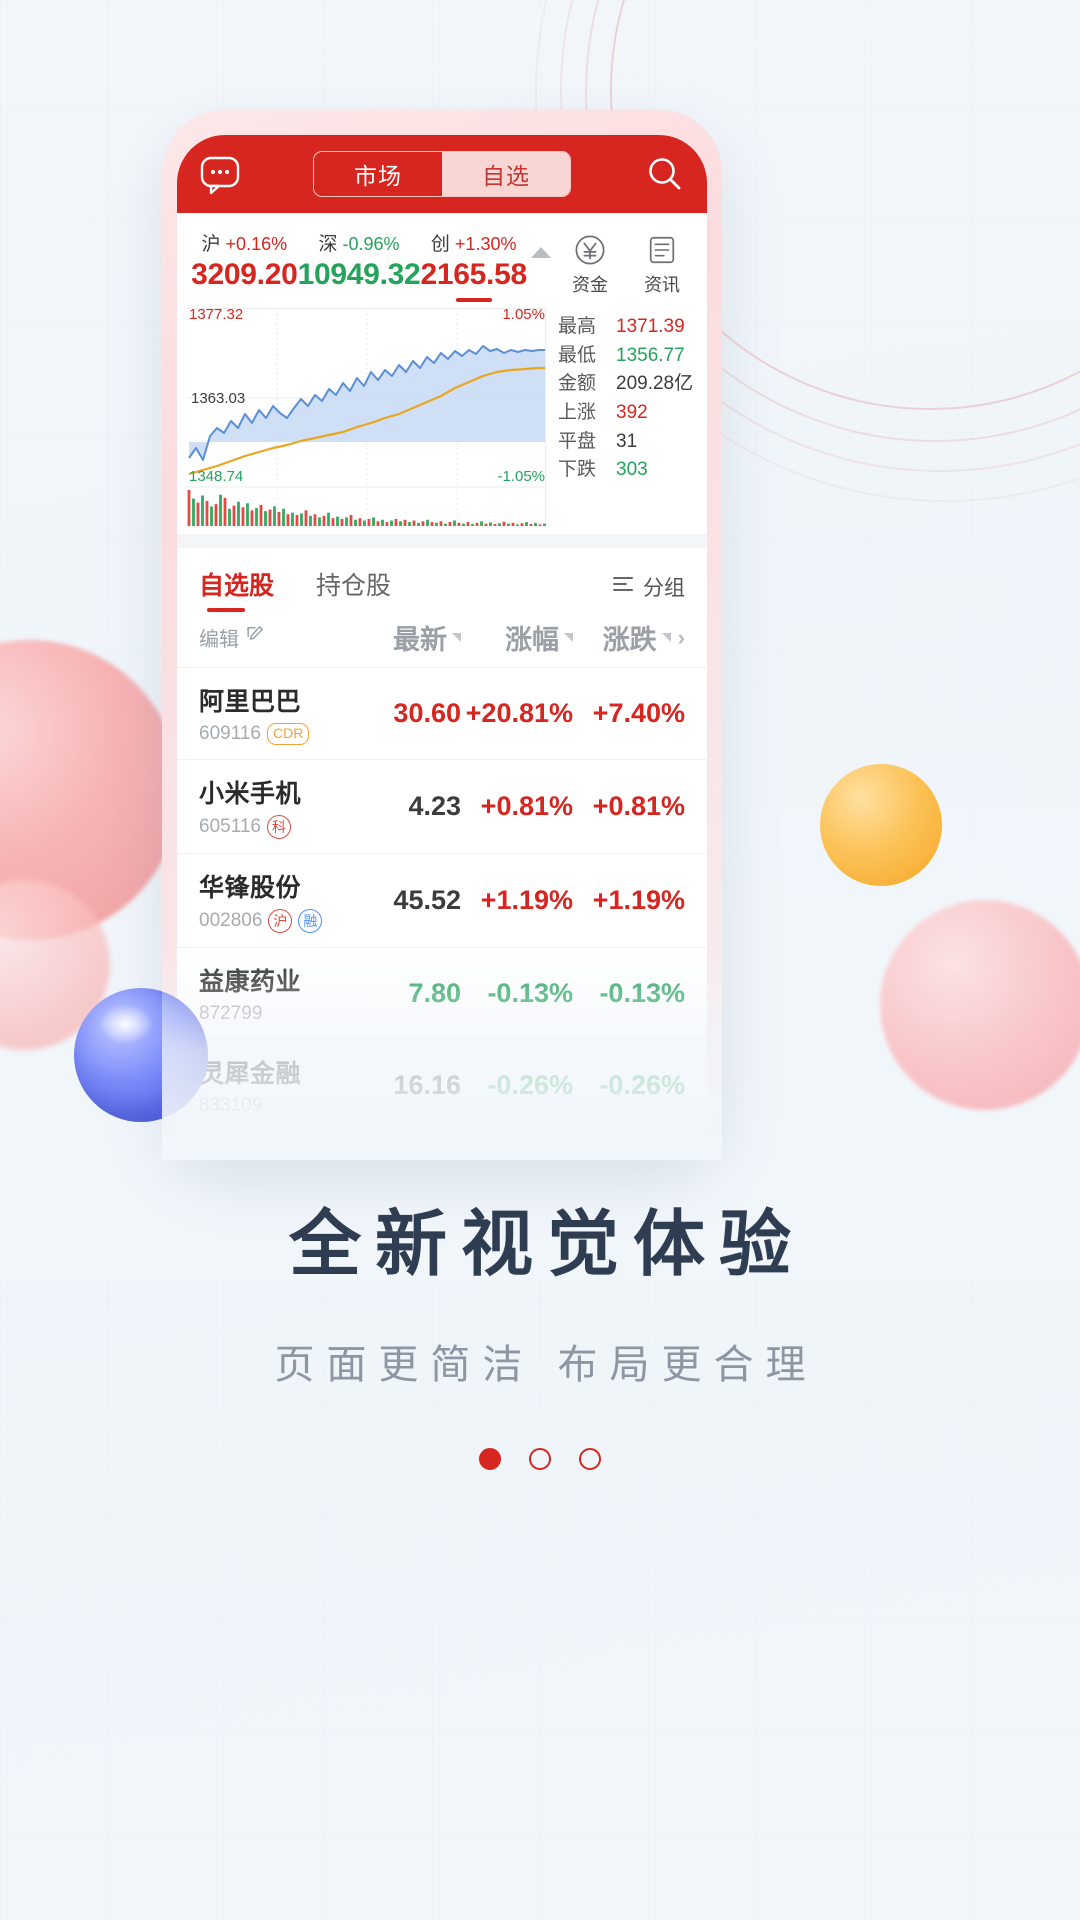 The image size is (1080, 1920). Describe the element at coordinates (521, 476) in the screenshot. I see `chart-pct-bottom-label: -1.05%` at that location.